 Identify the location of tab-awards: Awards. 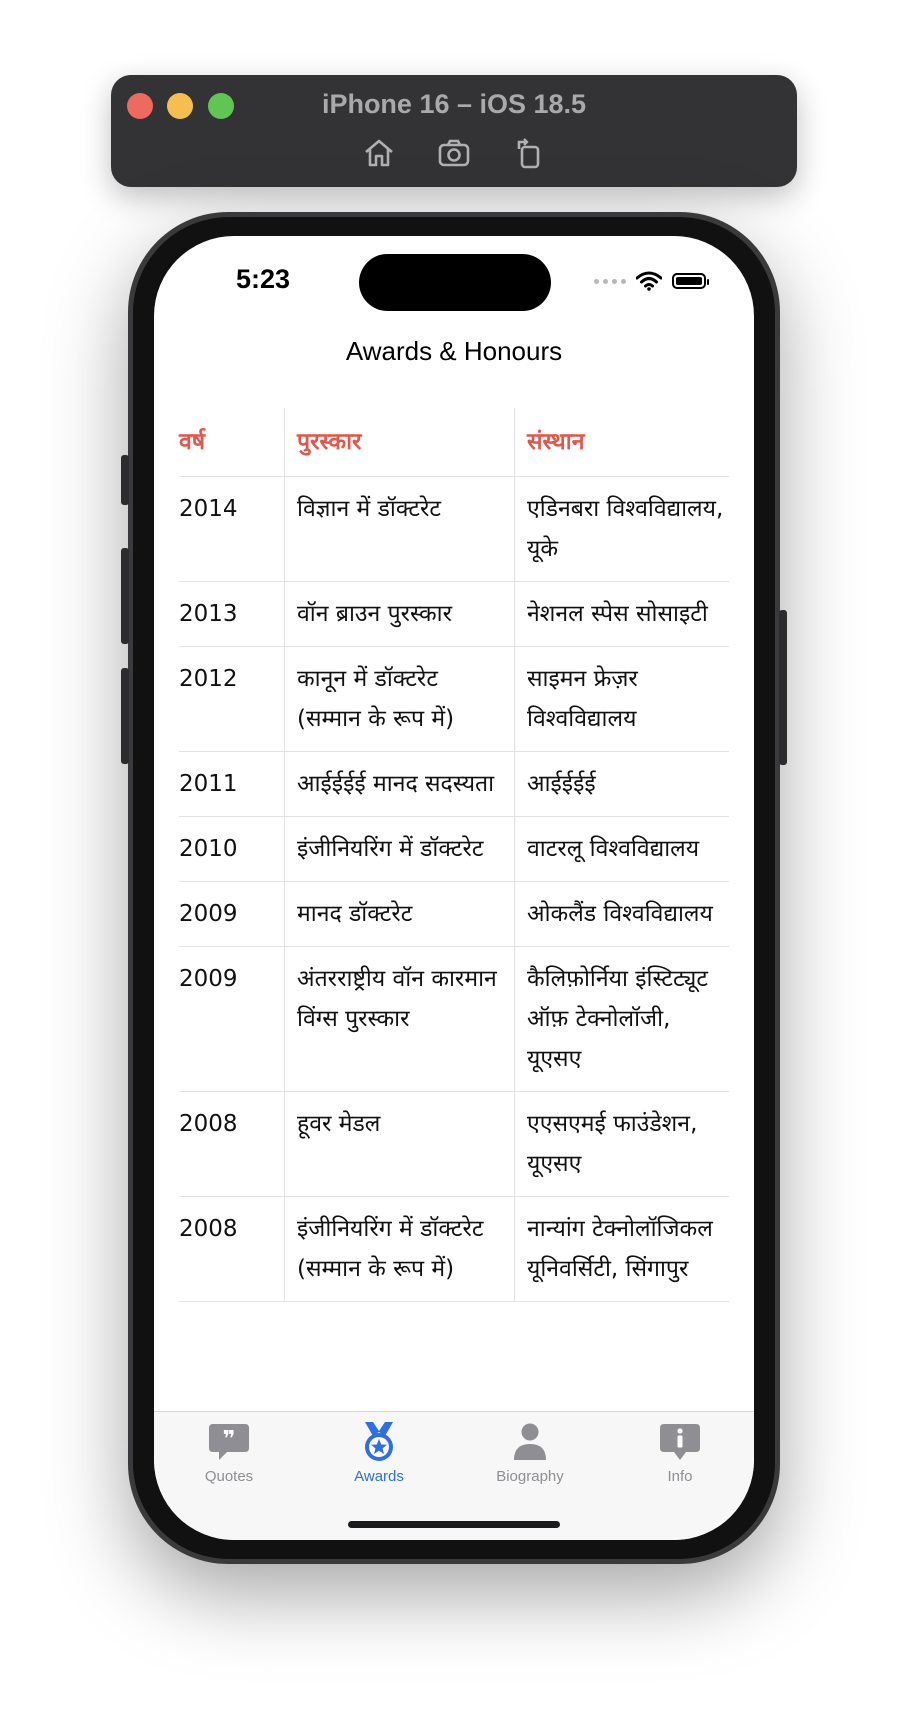
(379, 1453).